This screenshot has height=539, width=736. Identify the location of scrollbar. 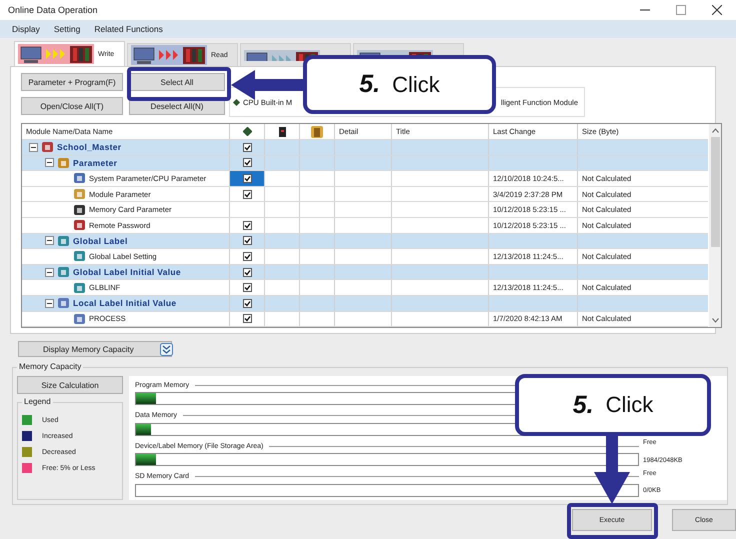
(715, 226).